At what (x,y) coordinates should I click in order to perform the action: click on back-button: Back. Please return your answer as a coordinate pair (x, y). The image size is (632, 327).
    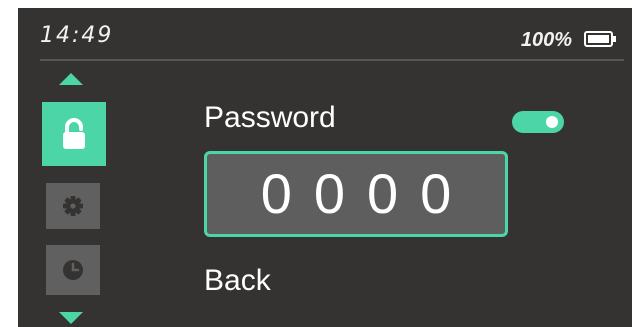
    Looking at the image, I should click on (237, 281).